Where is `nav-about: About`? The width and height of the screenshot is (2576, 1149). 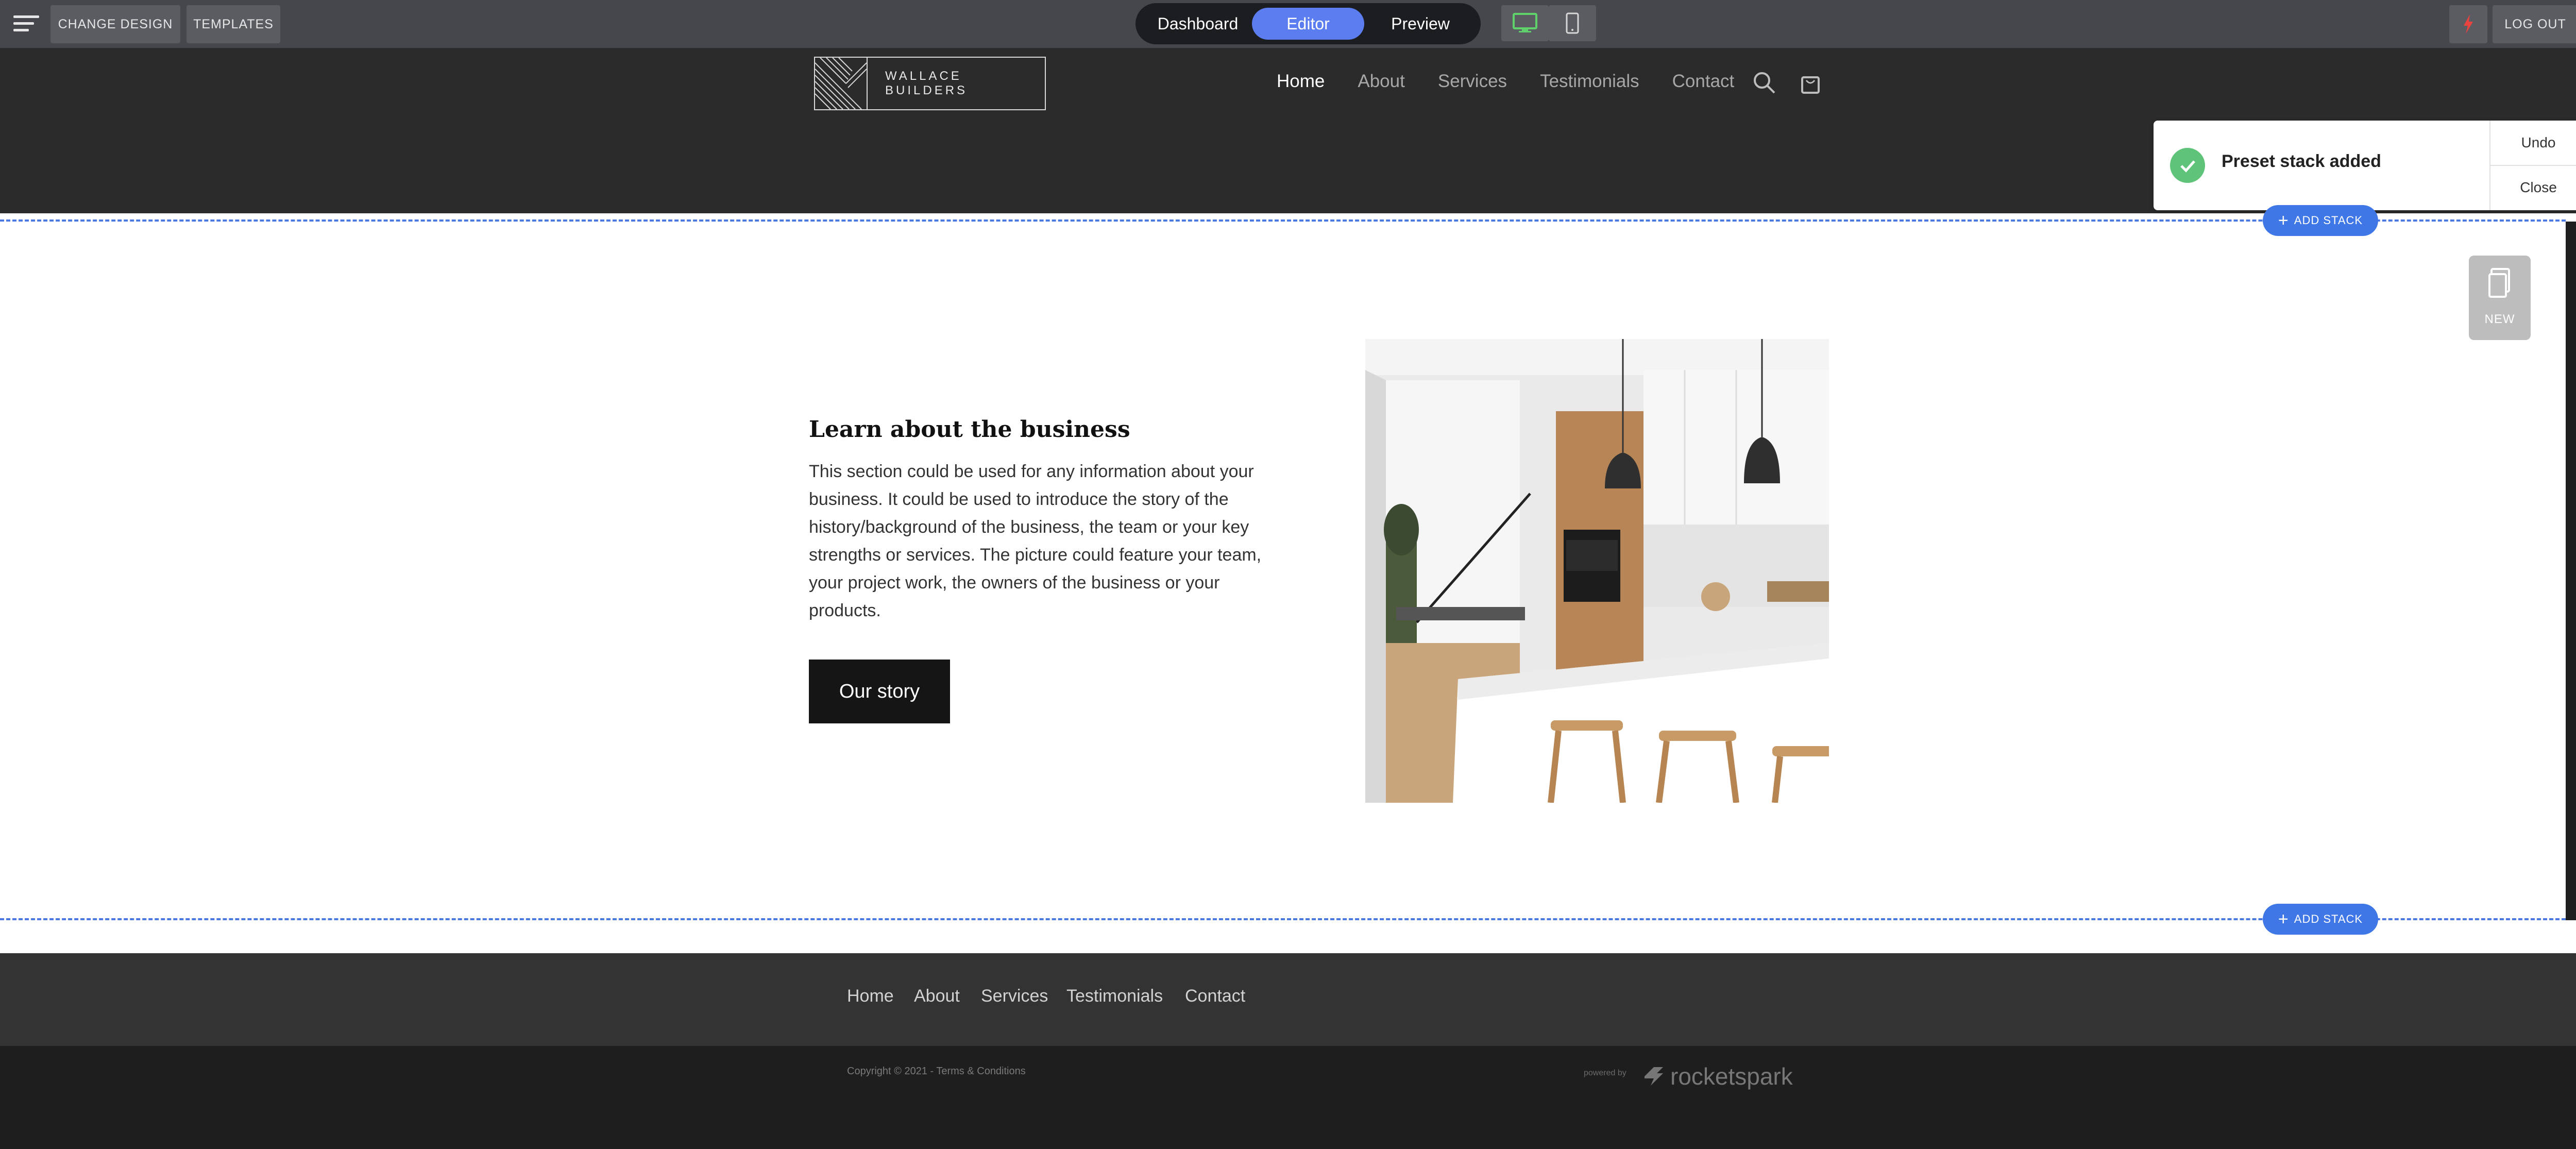
nav-about: About is located at coordinates (1381, 81).